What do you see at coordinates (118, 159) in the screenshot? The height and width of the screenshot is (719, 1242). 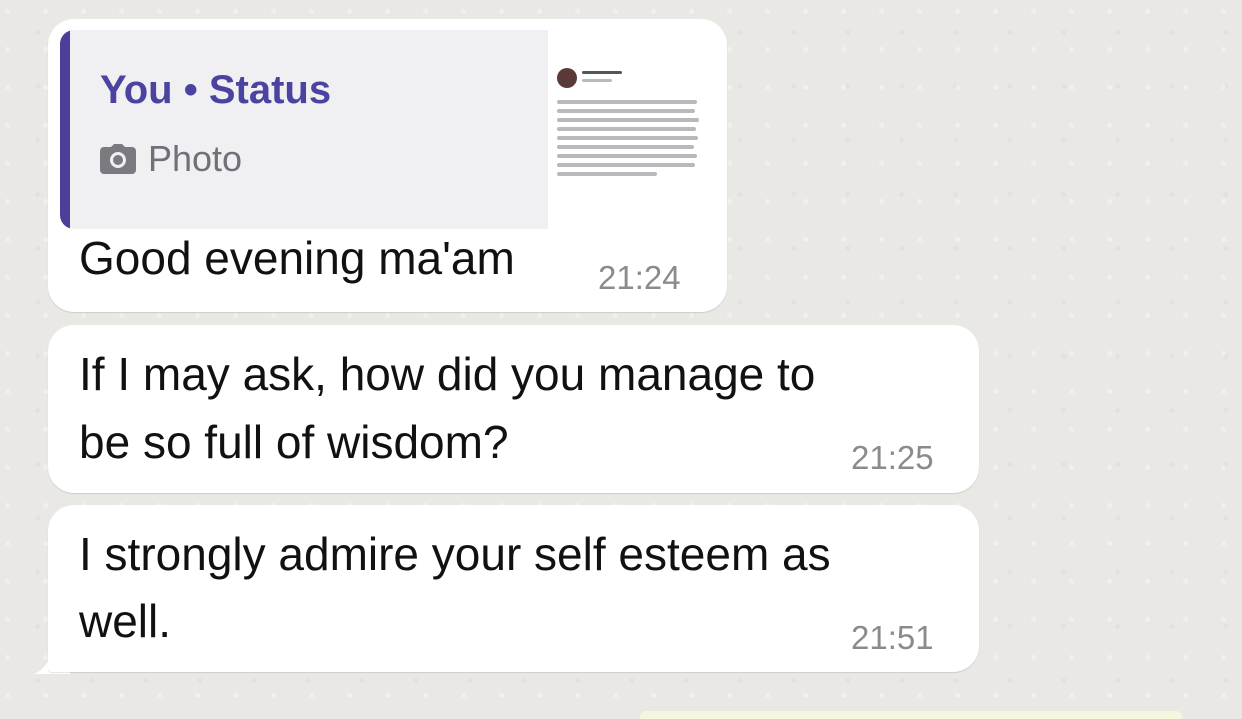 I see `camera-icon` at bounding box center [118, 159].